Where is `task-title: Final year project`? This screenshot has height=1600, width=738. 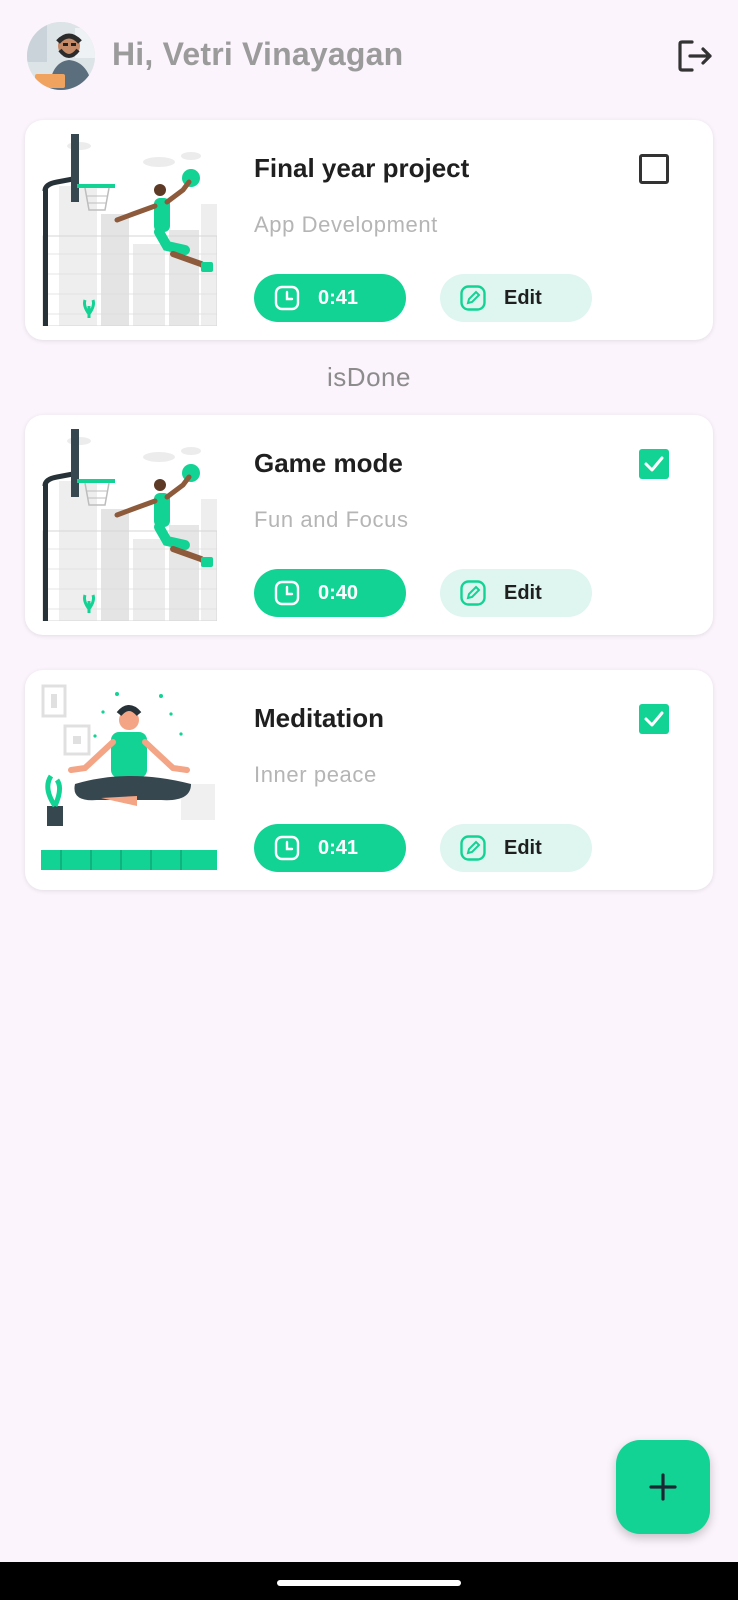 task-title: Final year project is located at coordinates (362, 168).